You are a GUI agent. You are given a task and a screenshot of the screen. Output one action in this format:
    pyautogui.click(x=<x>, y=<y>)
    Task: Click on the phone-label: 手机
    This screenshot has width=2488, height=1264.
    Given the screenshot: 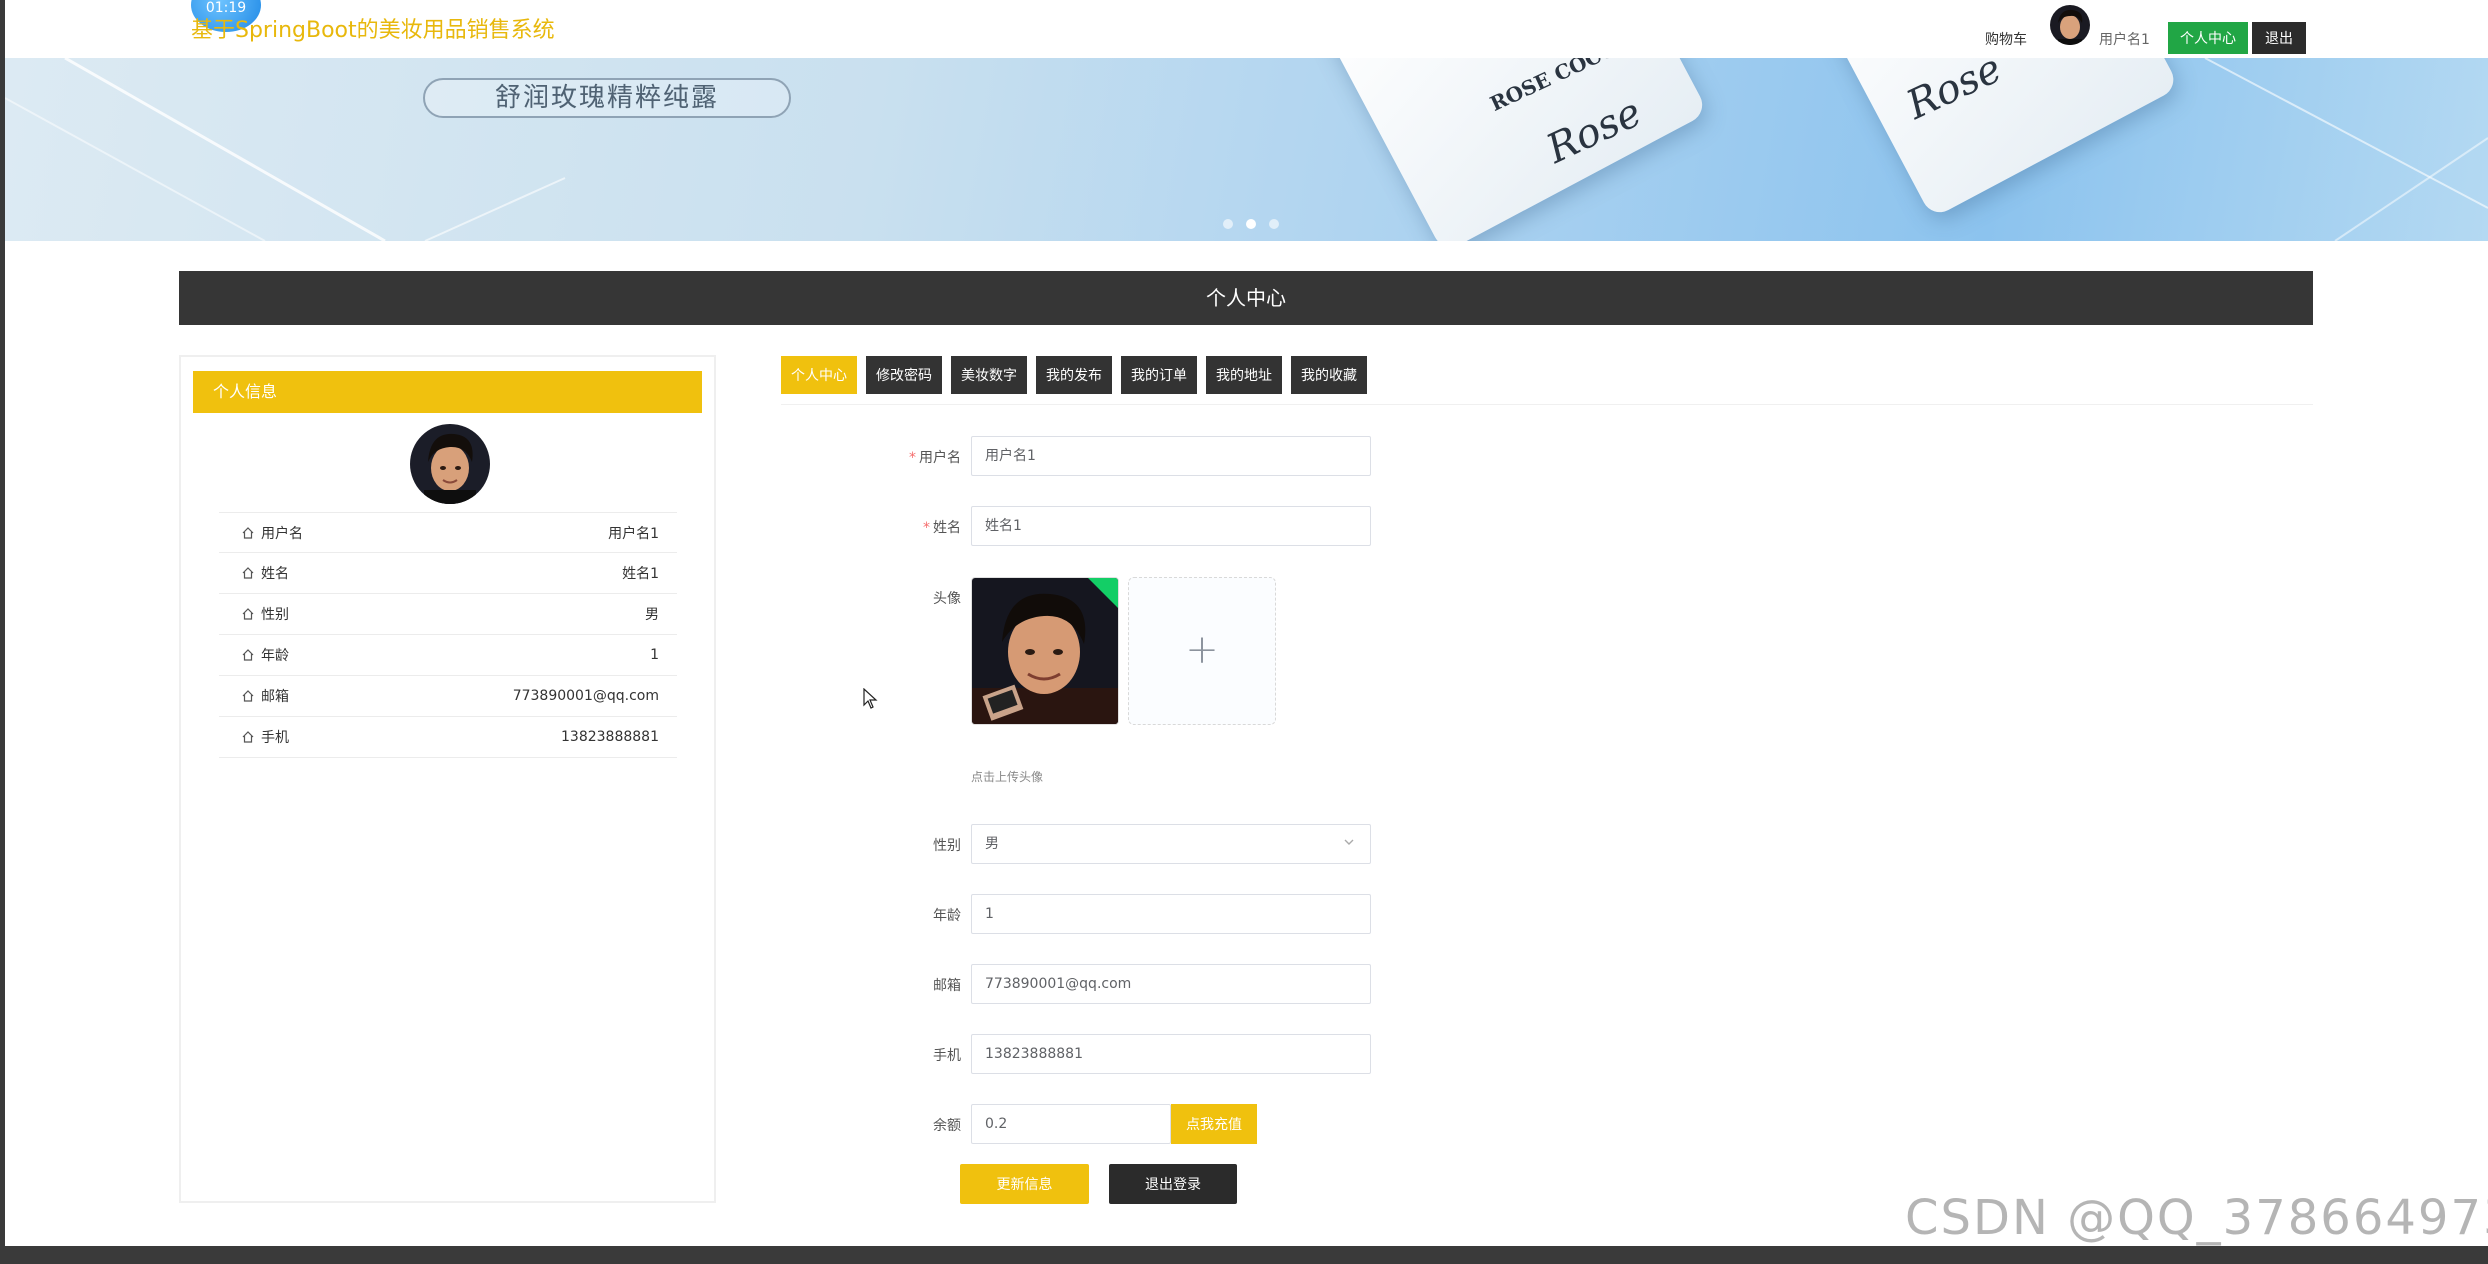 What is the action you would take?
    pyautogui.click(x=947, y=1056)
    